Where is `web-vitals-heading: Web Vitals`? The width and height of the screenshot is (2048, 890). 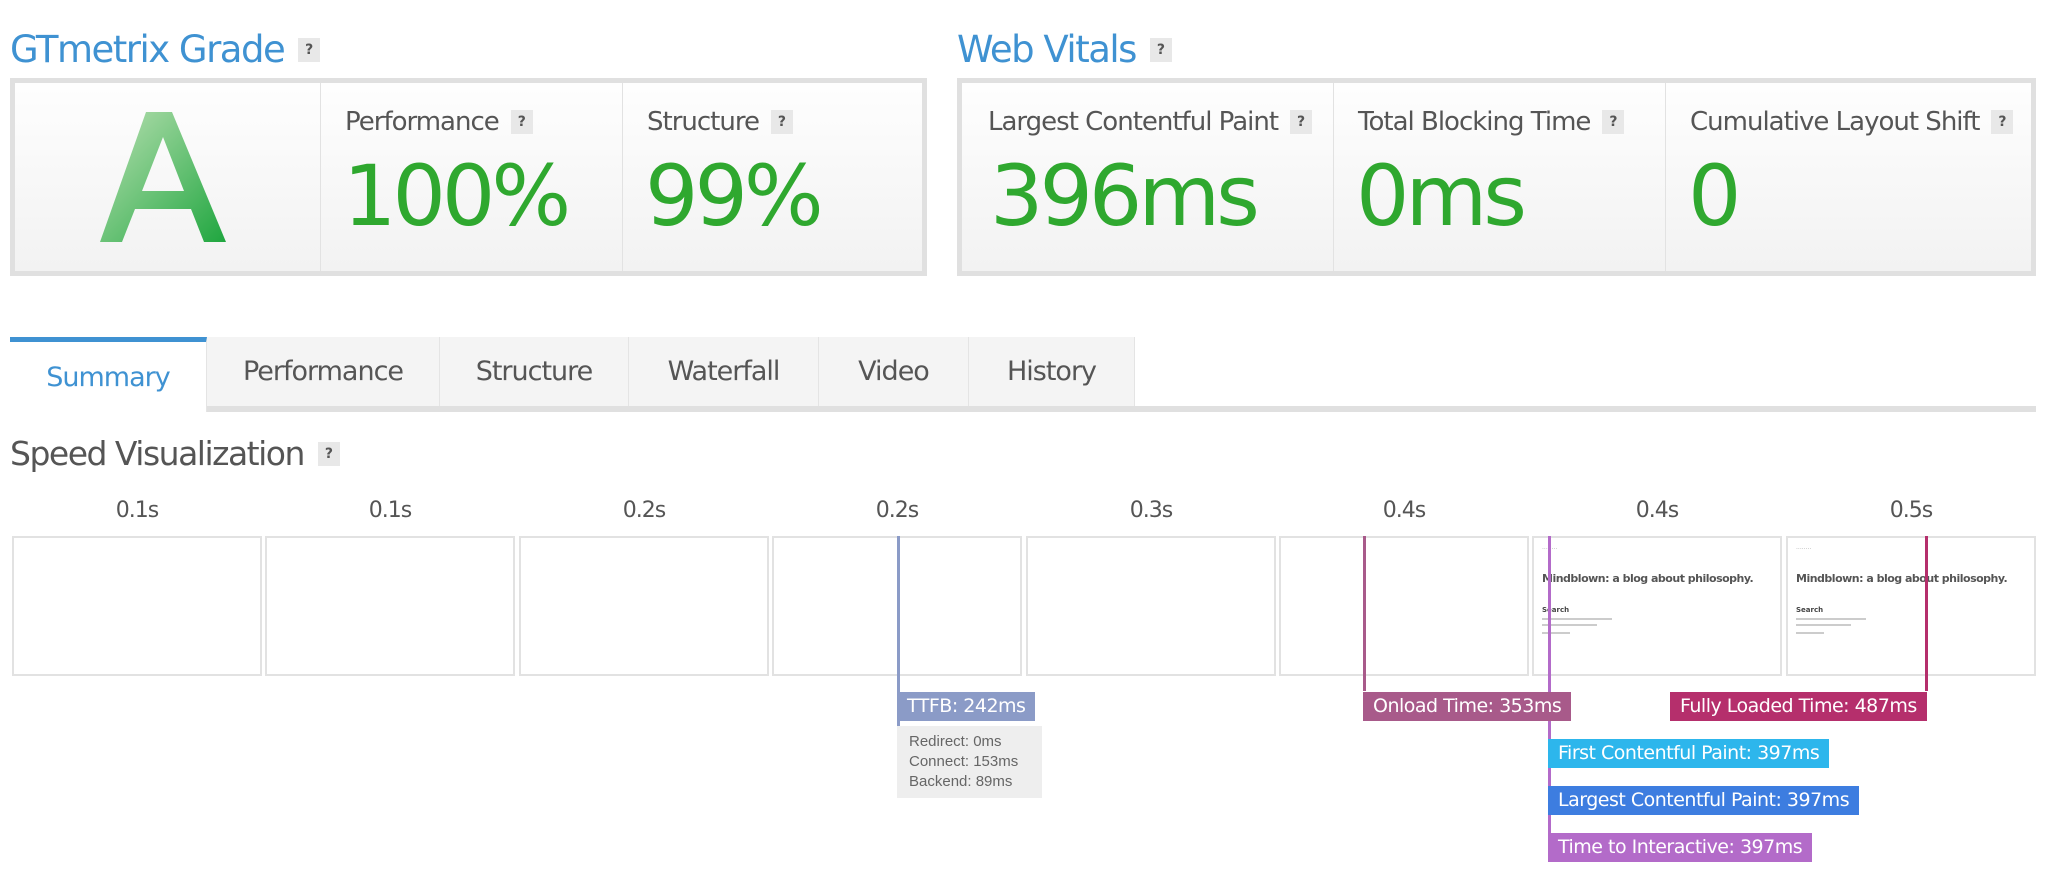 web-vitals-heading: Web Vitals is located at coordinates (1047, 49).